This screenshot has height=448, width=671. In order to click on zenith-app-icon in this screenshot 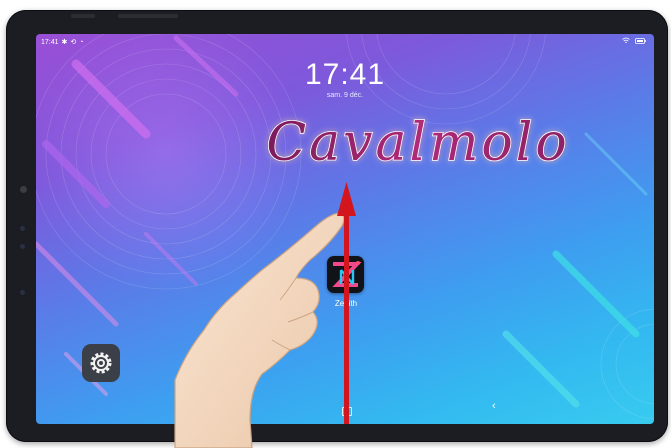, I will do `click(345, 274)`.